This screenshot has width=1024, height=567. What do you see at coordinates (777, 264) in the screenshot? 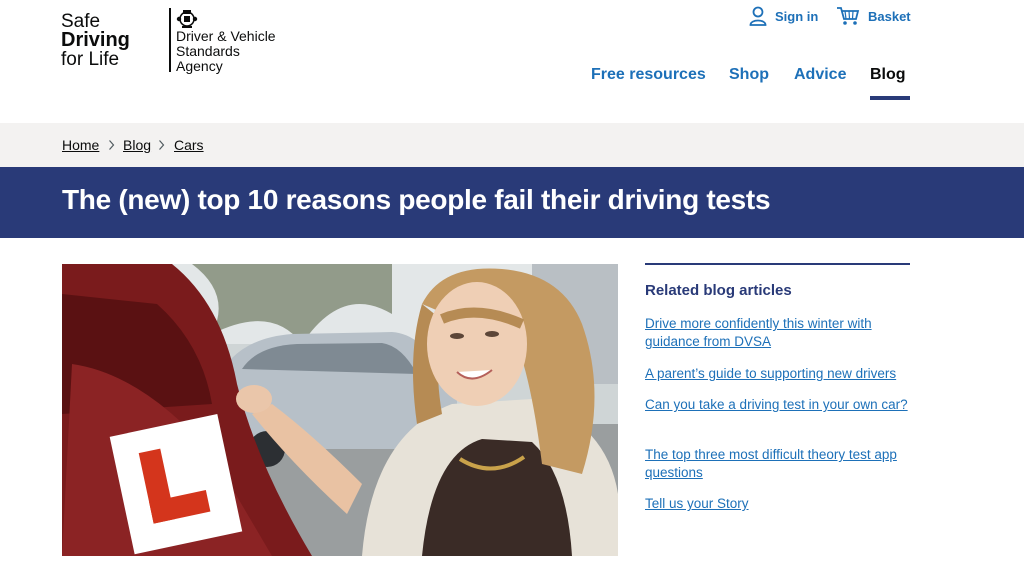
I see `sidebar-top-rule` at bounding box center [777, 264].